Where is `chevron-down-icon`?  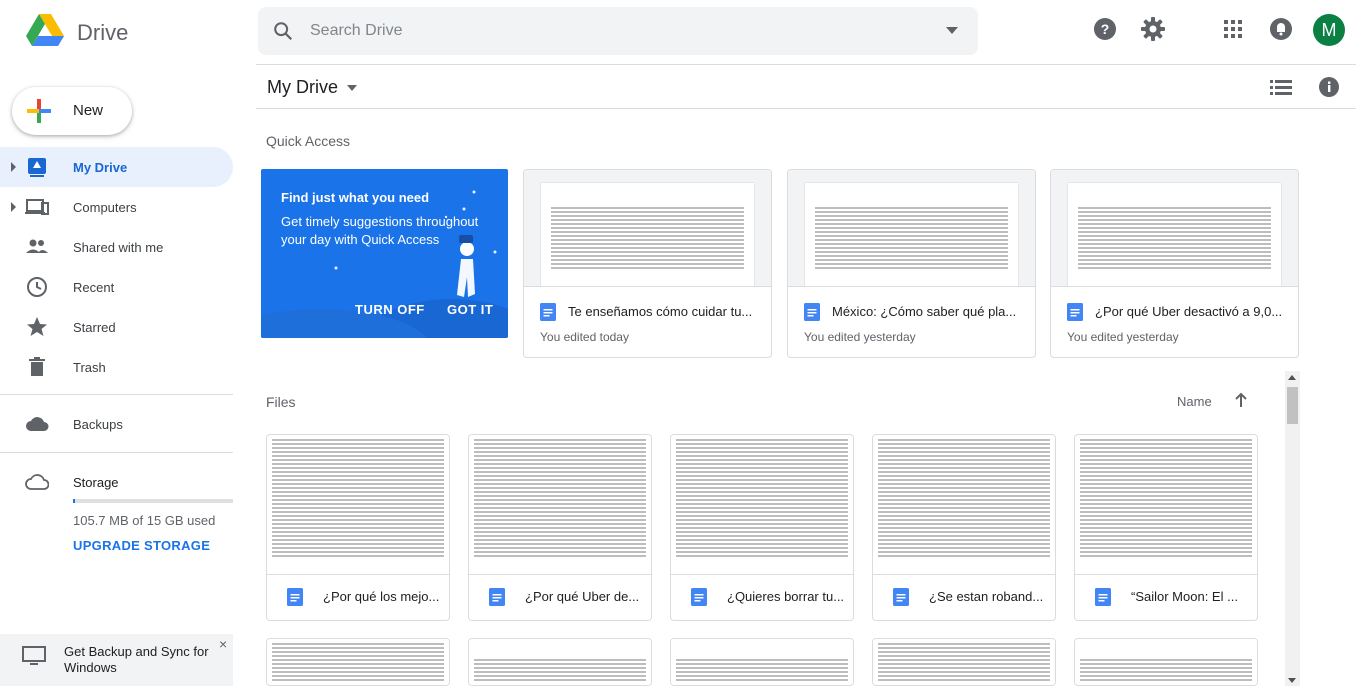
chevron-down-icon is located at coordinates (352, 88).